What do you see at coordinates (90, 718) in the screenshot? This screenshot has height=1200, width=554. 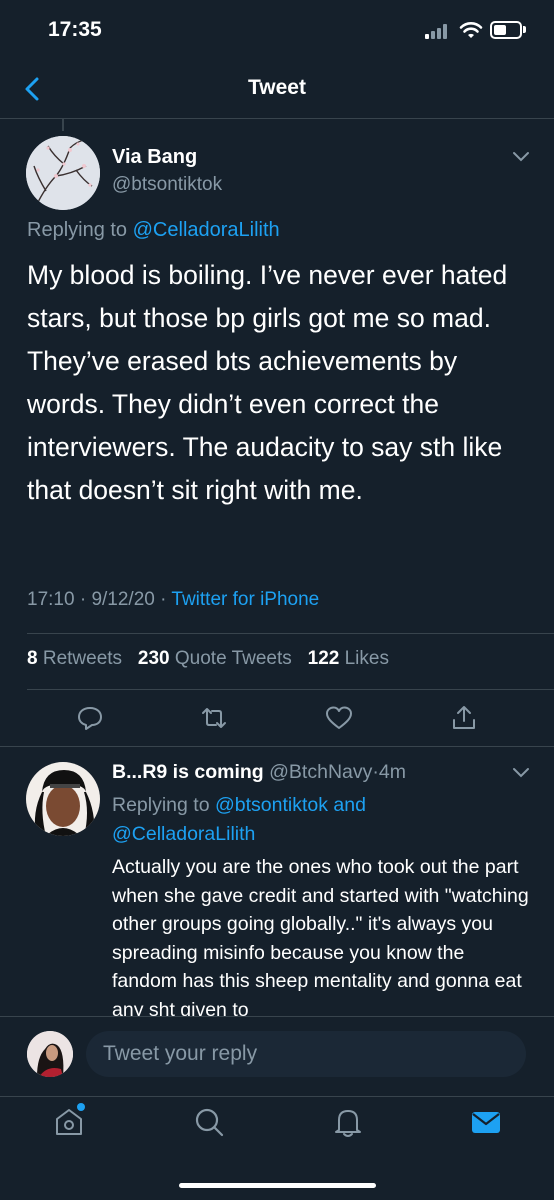 I see `reply-icon` at bounding box center [90, 718].